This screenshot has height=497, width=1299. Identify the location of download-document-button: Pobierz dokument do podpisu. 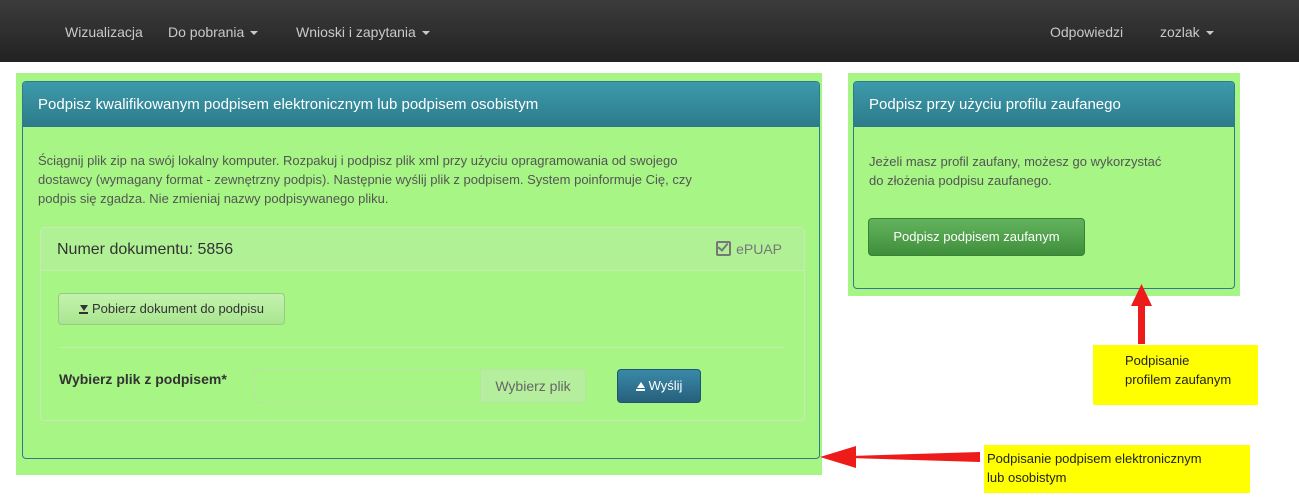
(171, 309).